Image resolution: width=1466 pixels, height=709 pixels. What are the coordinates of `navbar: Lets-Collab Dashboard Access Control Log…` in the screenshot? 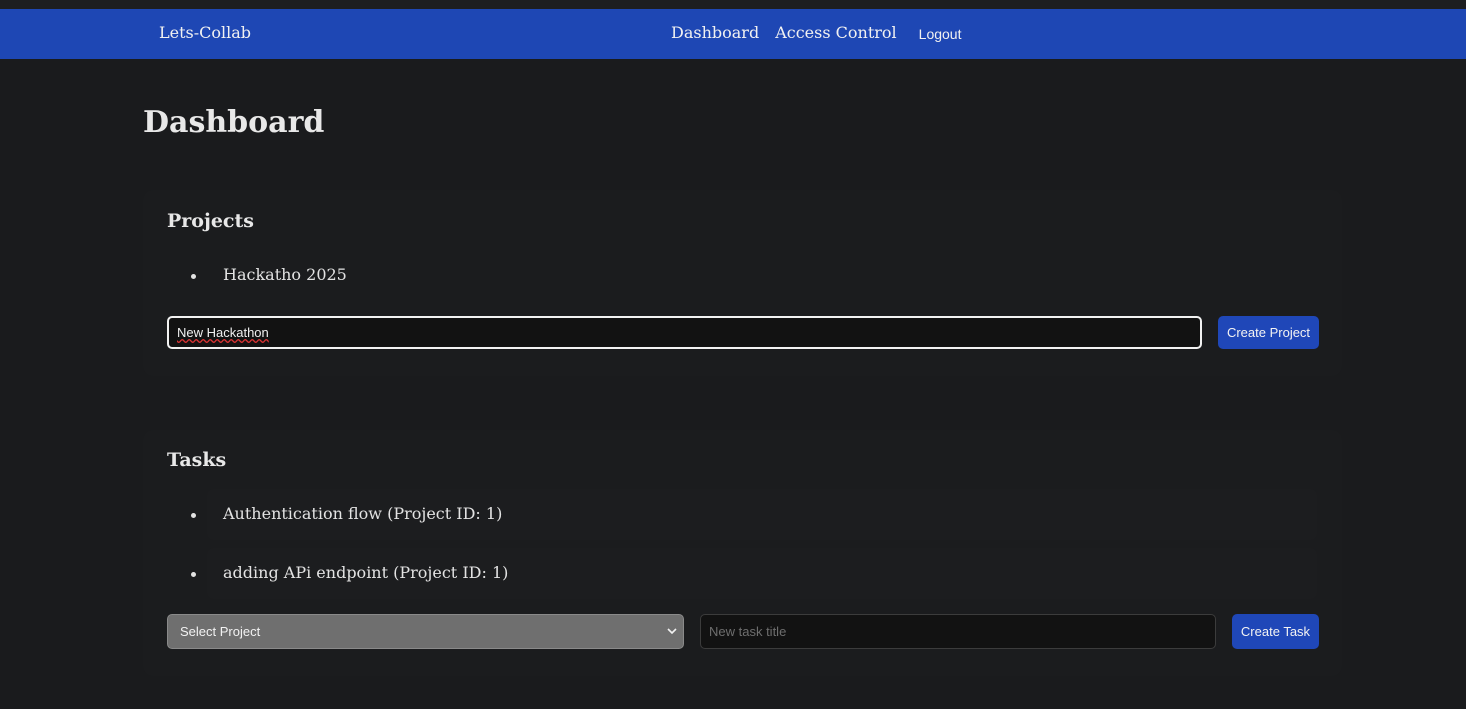 It's located at (733, 34).